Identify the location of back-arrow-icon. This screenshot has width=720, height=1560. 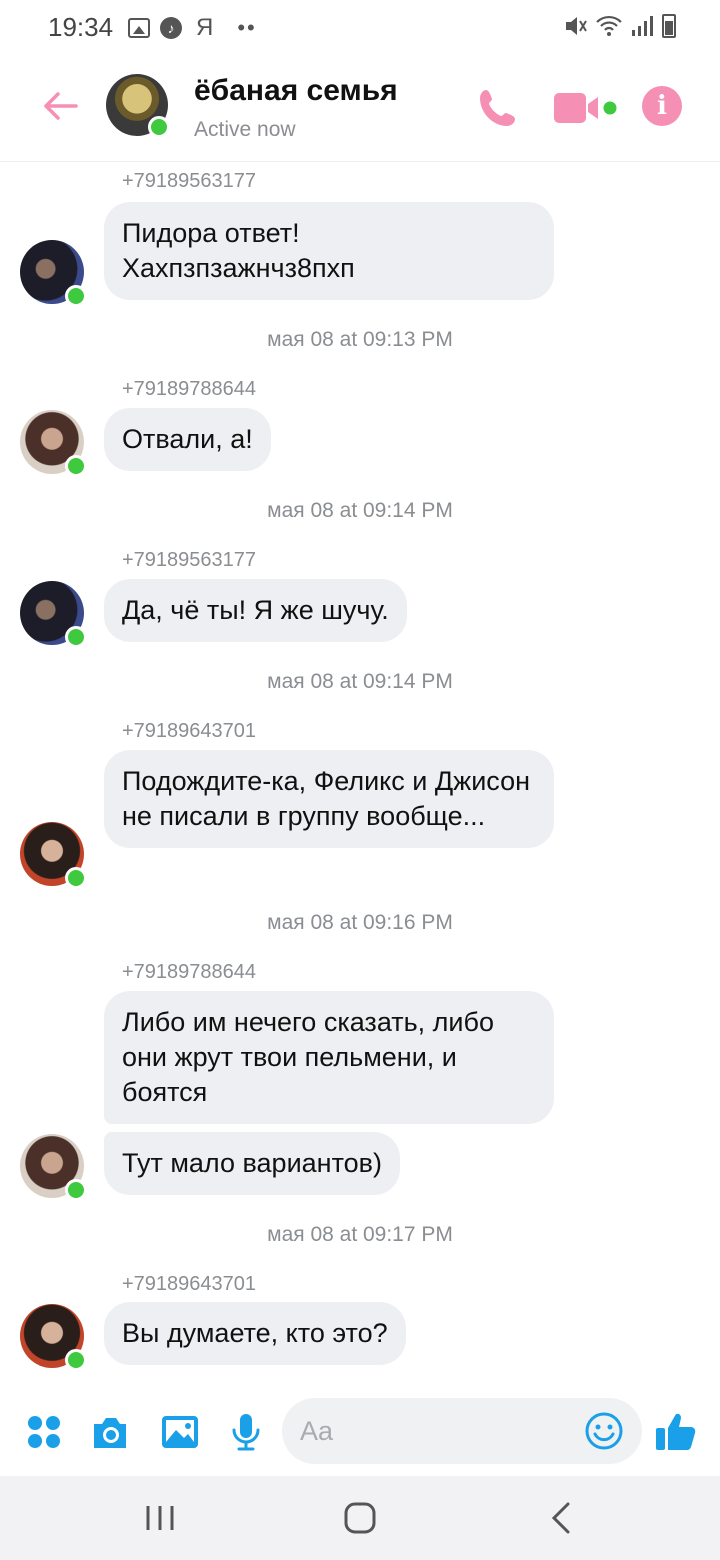
(60, 106).